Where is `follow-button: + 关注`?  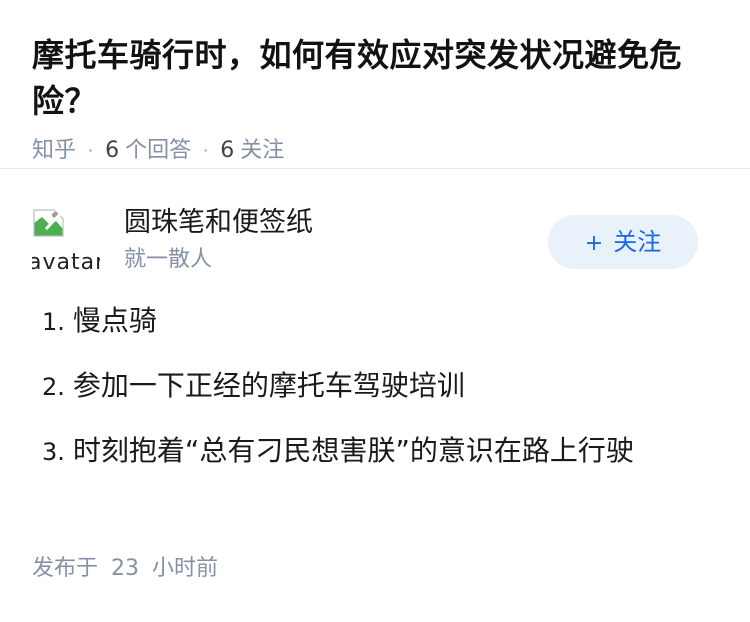
follow-button: + 关注 is located at coordinates (623, 242).